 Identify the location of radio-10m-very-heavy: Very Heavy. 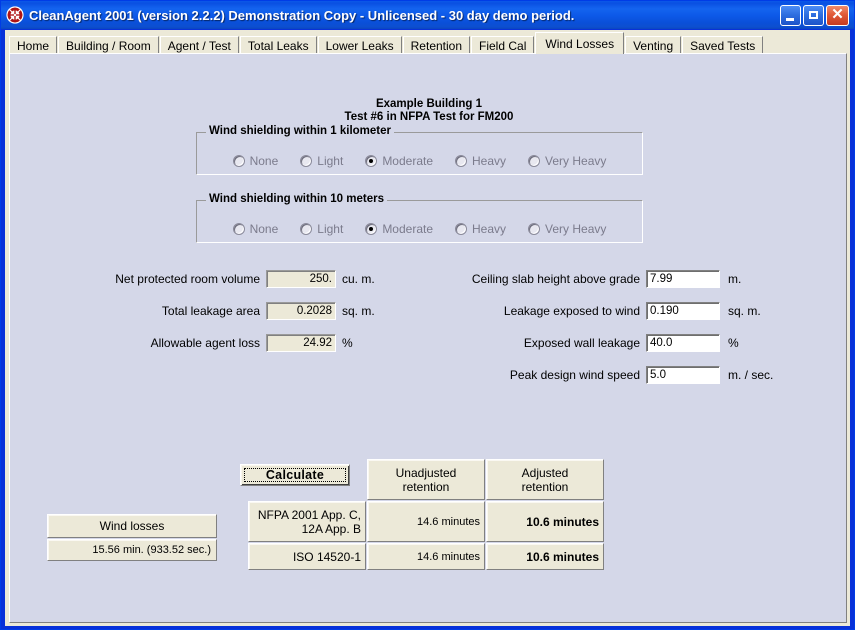
(567, 229).